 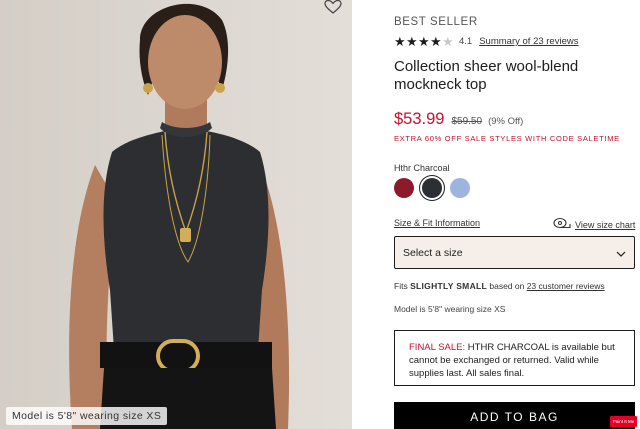 I want to click on color-swatch-charcoal, so click(x=432, y=188).